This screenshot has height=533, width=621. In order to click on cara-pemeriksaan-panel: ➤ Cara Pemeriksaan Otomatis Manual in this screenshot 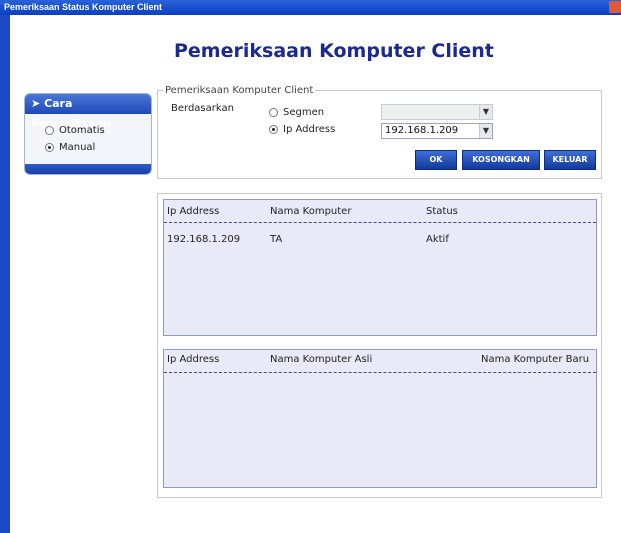, I will do `click(88, 134)`.